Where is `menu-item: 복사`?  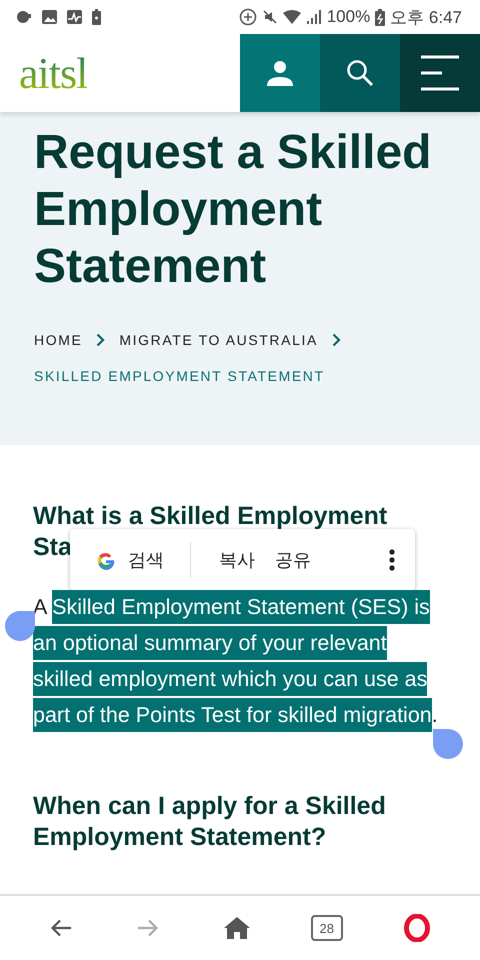
menu-item: 복사 is located at coordinates (237, 560).